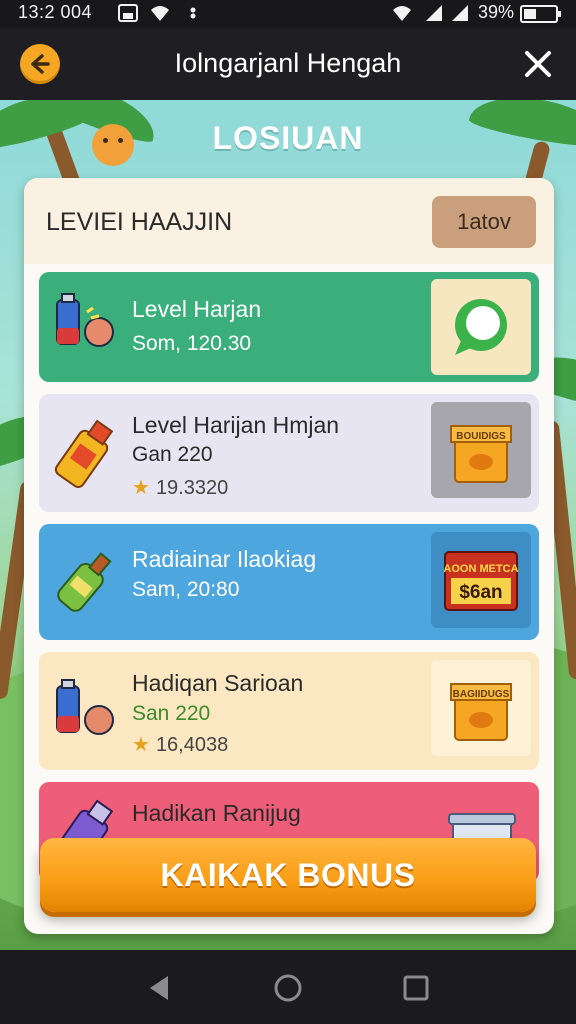 This screenshot has width=576, height=1024. I want to click on header-title: Iolngarjanl Hengah, so click(288, 63).